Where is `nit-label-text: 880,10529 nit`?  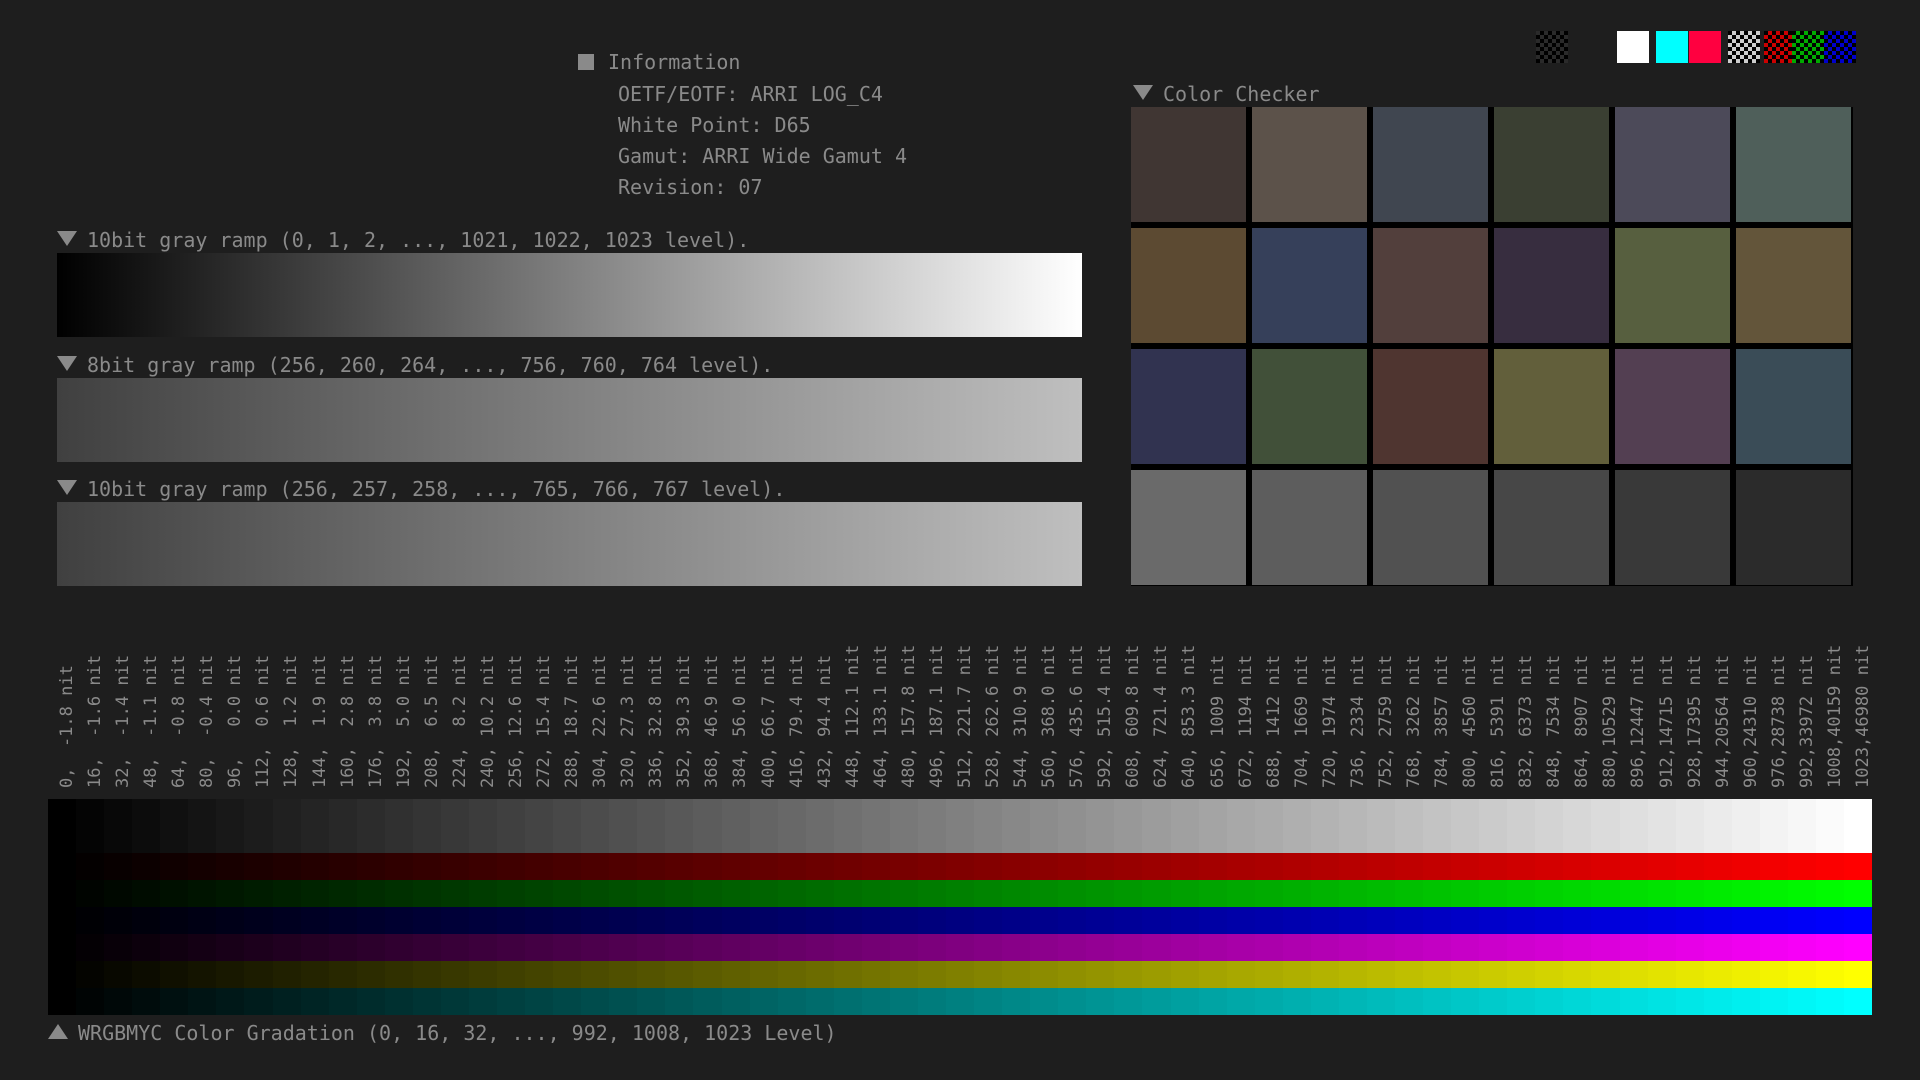 nit-label-text: 880,10529 nit is located at coordinates (1610, 721).